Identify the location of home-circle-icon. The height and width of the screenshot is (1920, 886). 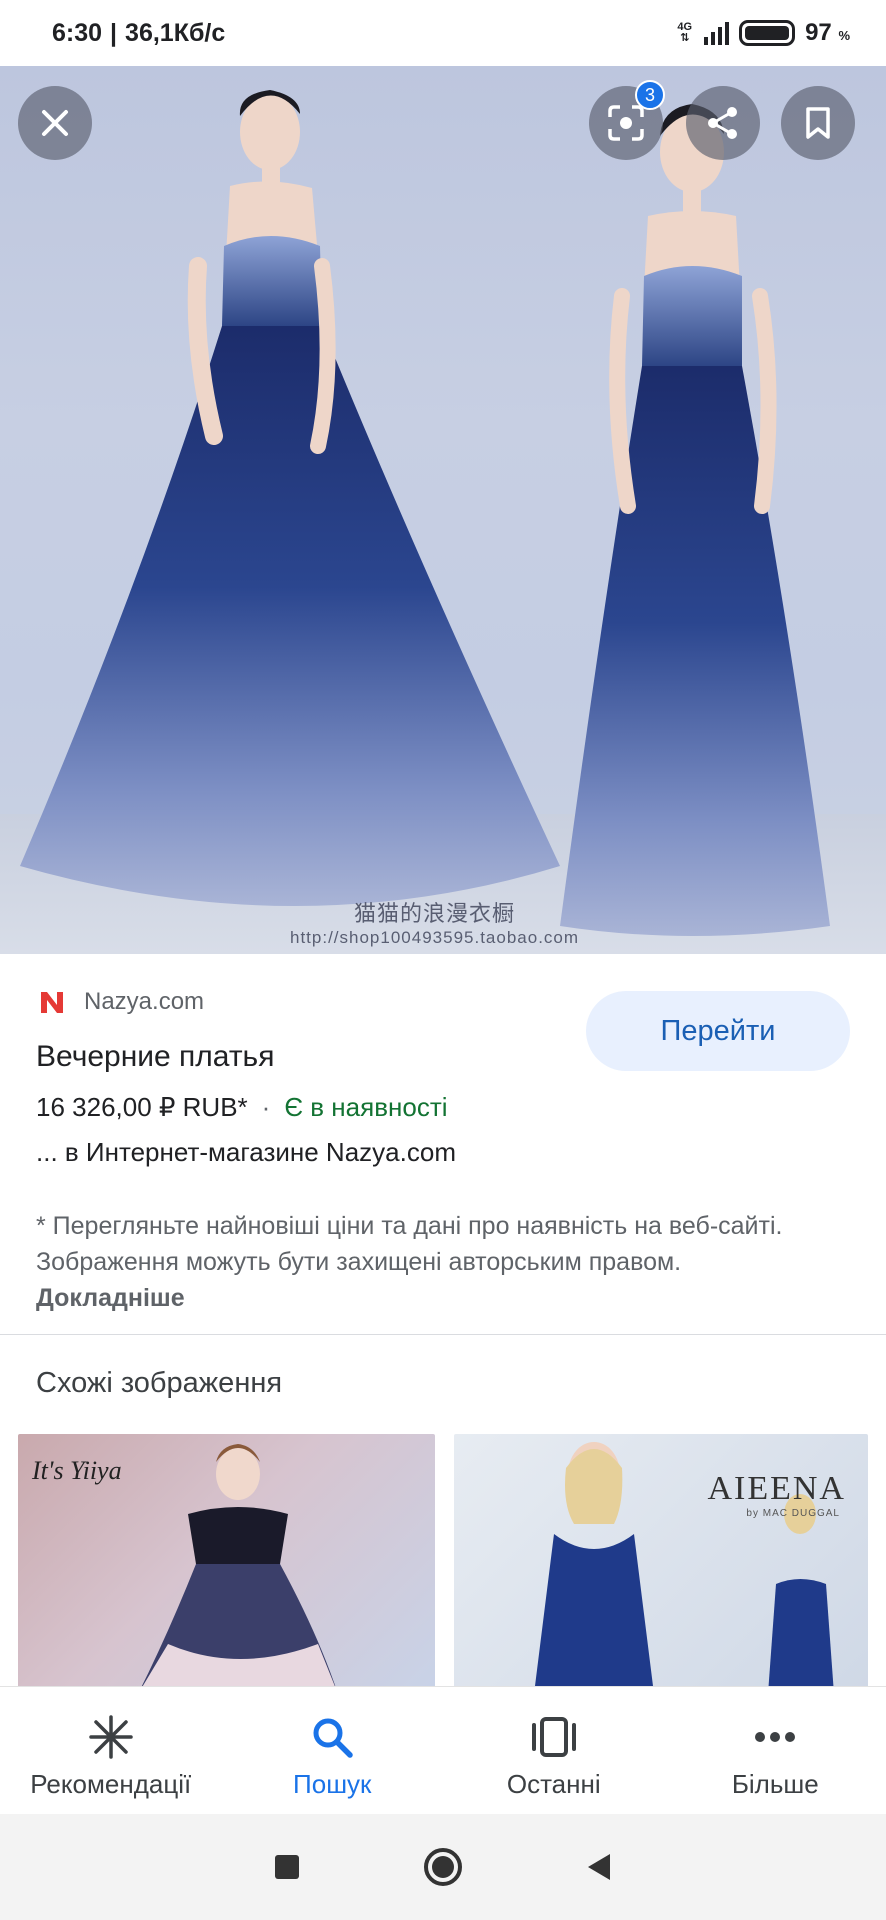
(443, 1867).